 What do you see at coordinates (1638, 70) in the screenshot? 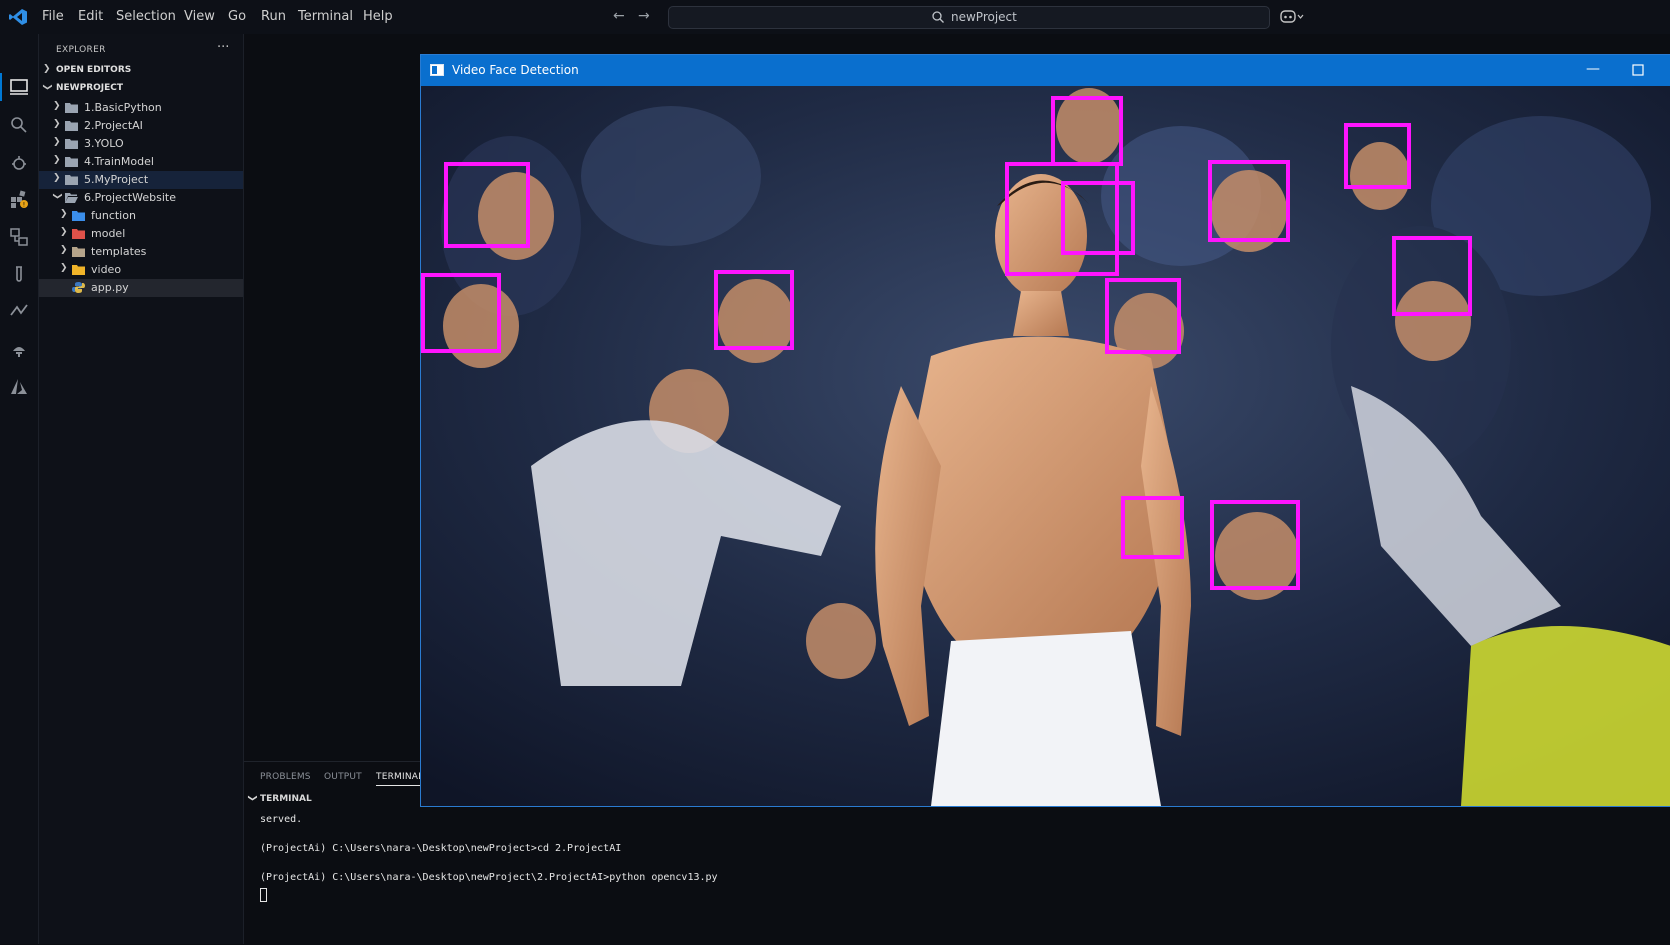
I see `maximize-button` at bounding box center [1638, 70].